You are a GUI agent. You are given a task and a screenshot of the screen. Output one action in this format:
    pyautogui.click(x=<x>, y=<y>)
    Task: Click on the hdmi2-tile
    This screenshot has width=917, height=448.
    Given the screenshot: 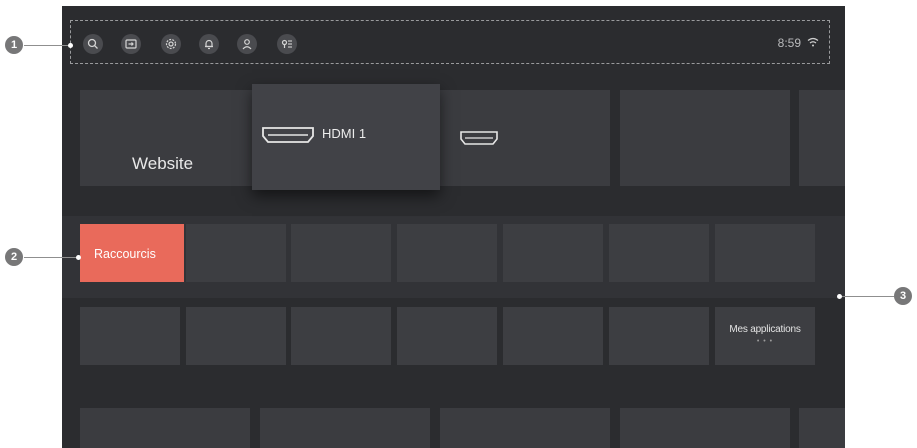 What is the action you would take?
    pyautogui.click(x=525, y=138)
    